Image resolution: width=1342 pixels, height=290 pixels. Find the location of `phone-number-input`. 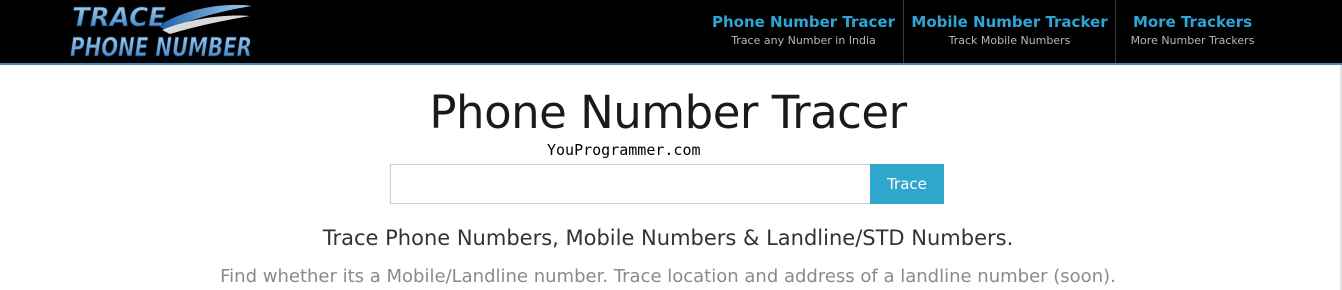

phone-number-input is located at coordinates (630, 184).